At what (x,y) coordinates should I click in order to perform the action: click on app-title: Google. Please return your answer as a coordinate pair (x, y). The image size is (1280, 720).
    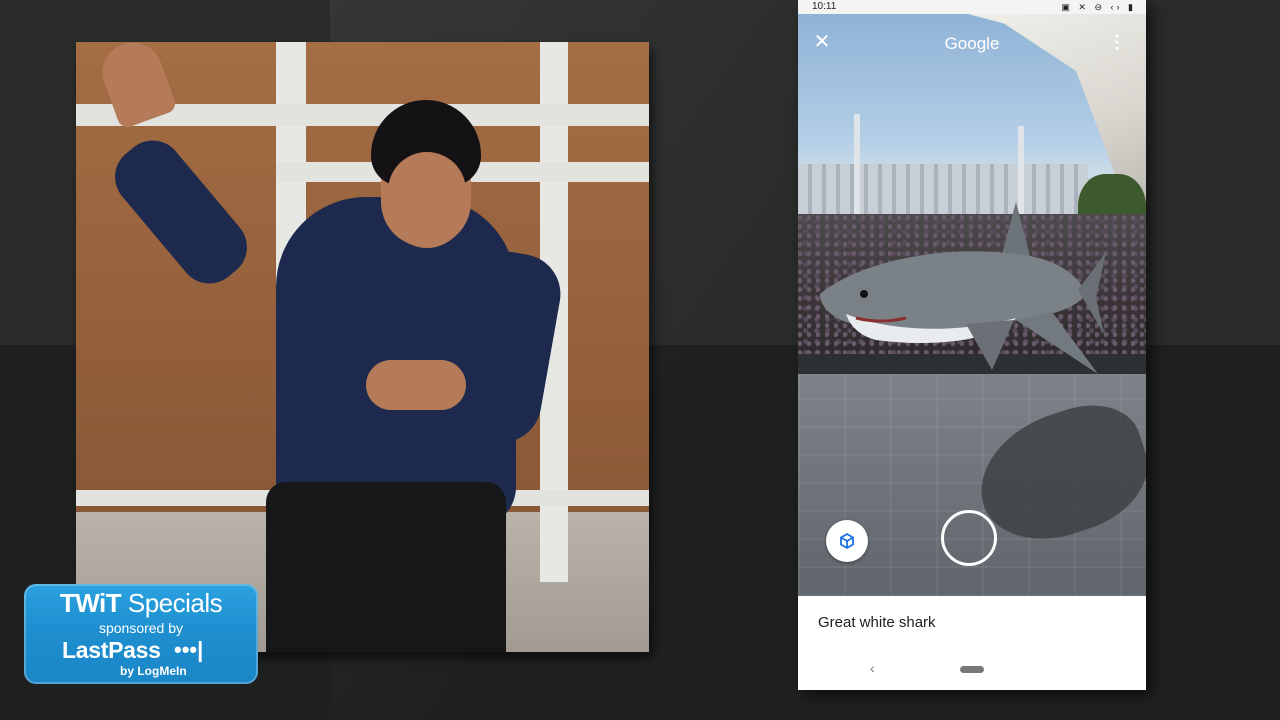
    Looking at the image, I should click on (972, 43).